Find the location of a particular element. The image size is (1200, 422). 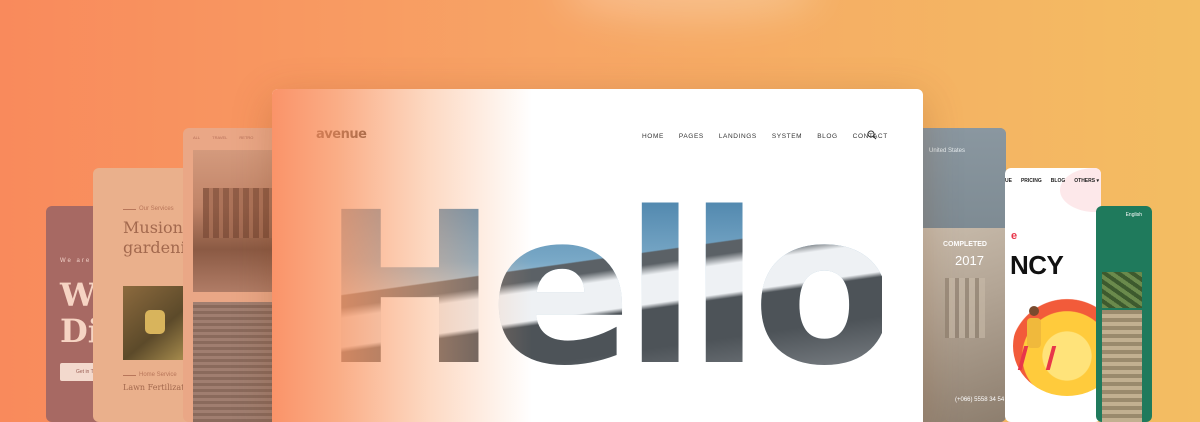

filter-tabs: ALL TRAVEL RETRO is located at coordinates (223, 137).